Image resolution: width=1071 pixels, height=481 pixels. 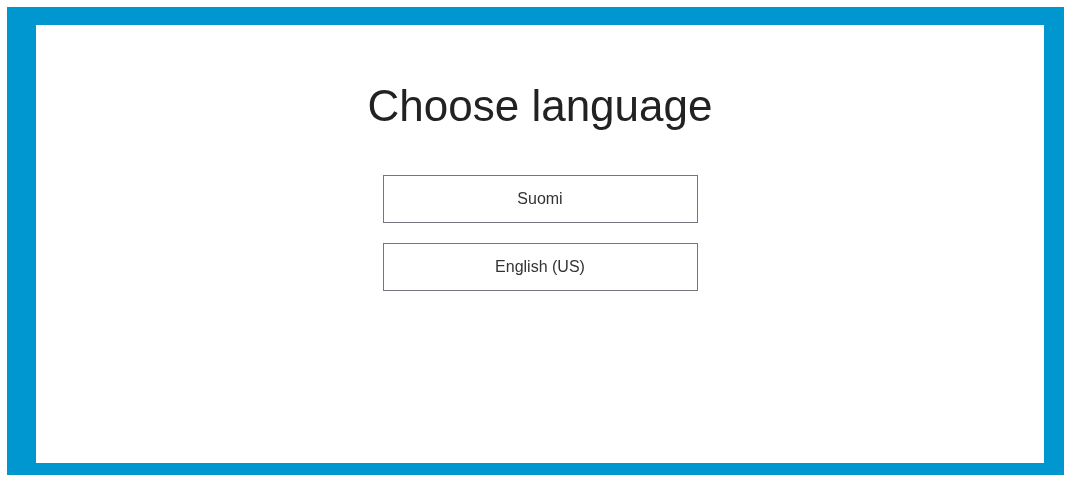 I want to click on language-button: English (US), so click(x=540, y=267).